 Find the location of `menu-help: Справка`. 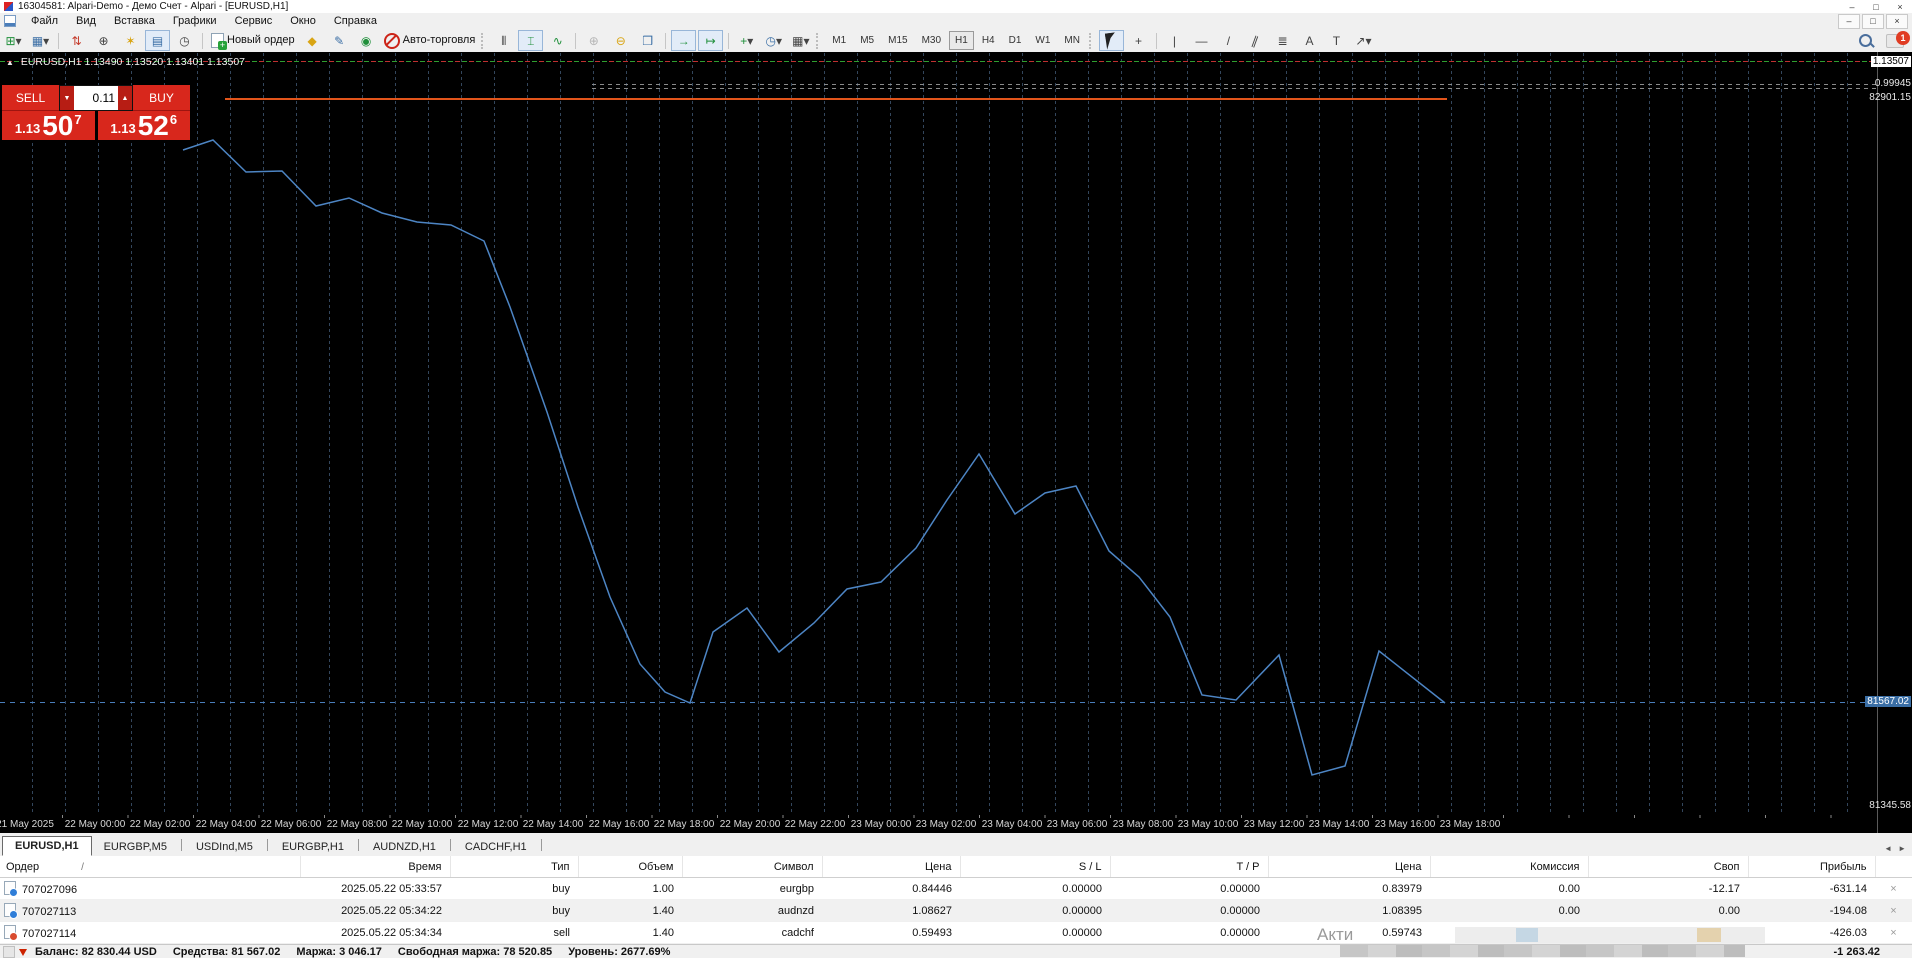

menu-help: Справка is located at coordinates (355, 21).